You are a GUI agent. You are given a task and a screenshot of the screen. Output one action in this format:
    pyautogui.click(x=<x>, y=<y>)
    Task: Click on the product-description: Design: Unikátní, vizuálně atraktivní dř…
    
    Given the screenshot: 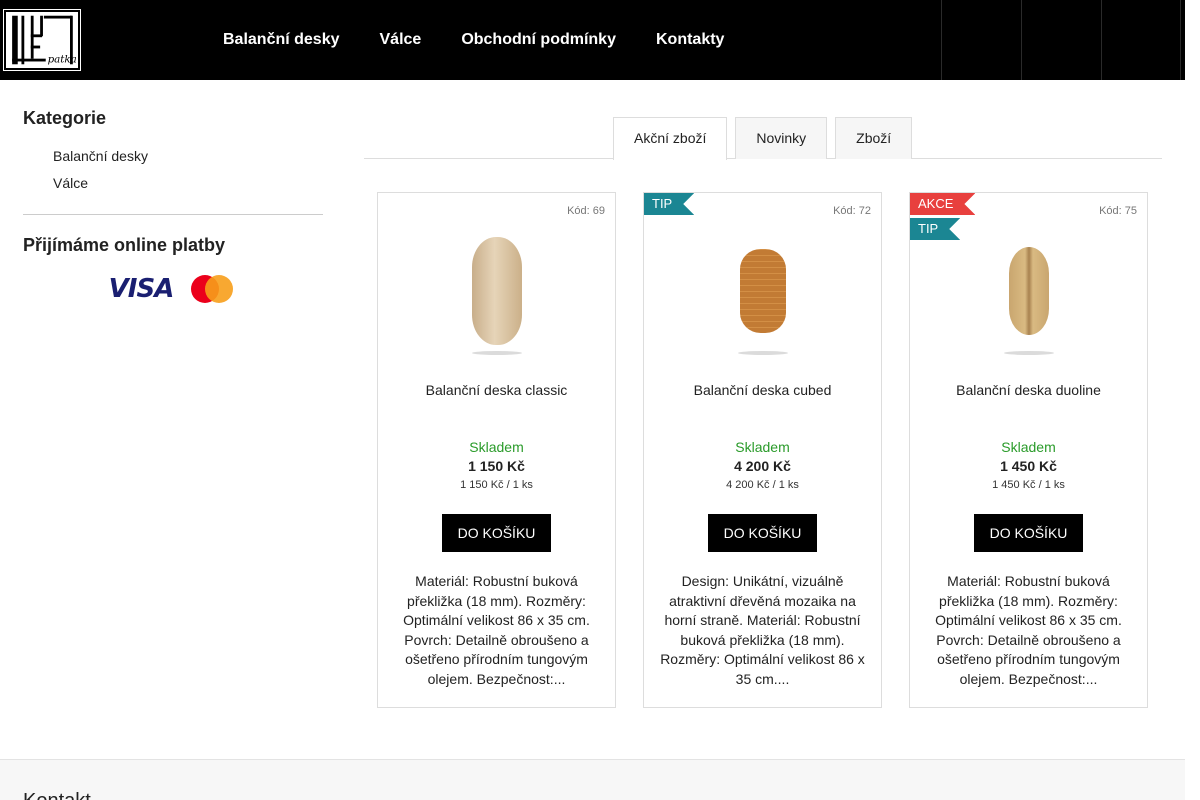 What is the action you would take?
    pyautogui.click(x=762, y=630)
    